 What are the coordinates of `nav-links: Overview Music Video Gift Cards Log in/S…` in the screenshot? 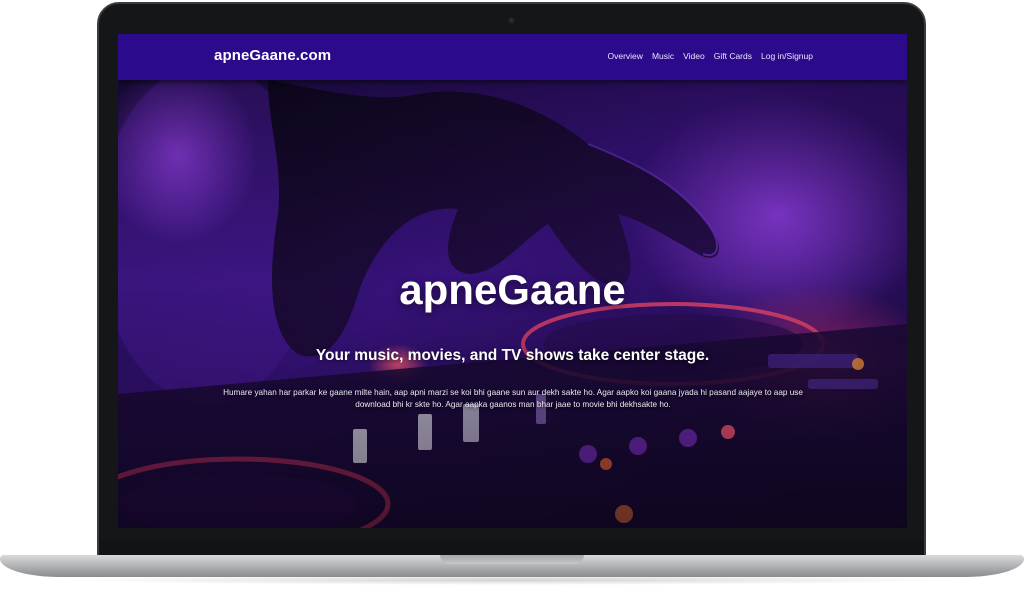 It's located at (711, 56).